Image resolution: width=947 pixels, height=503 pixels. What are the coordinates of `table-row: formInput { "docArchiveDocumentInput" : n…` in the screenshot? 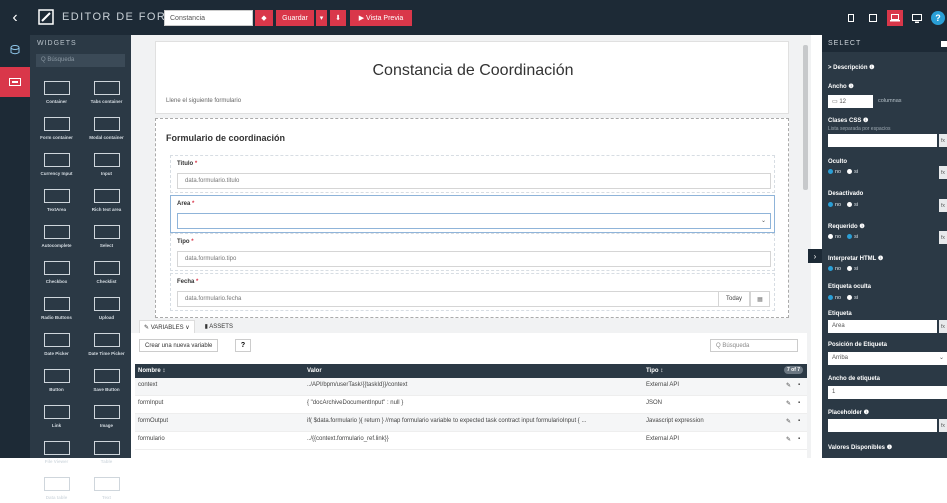 It's located at (471, 405).